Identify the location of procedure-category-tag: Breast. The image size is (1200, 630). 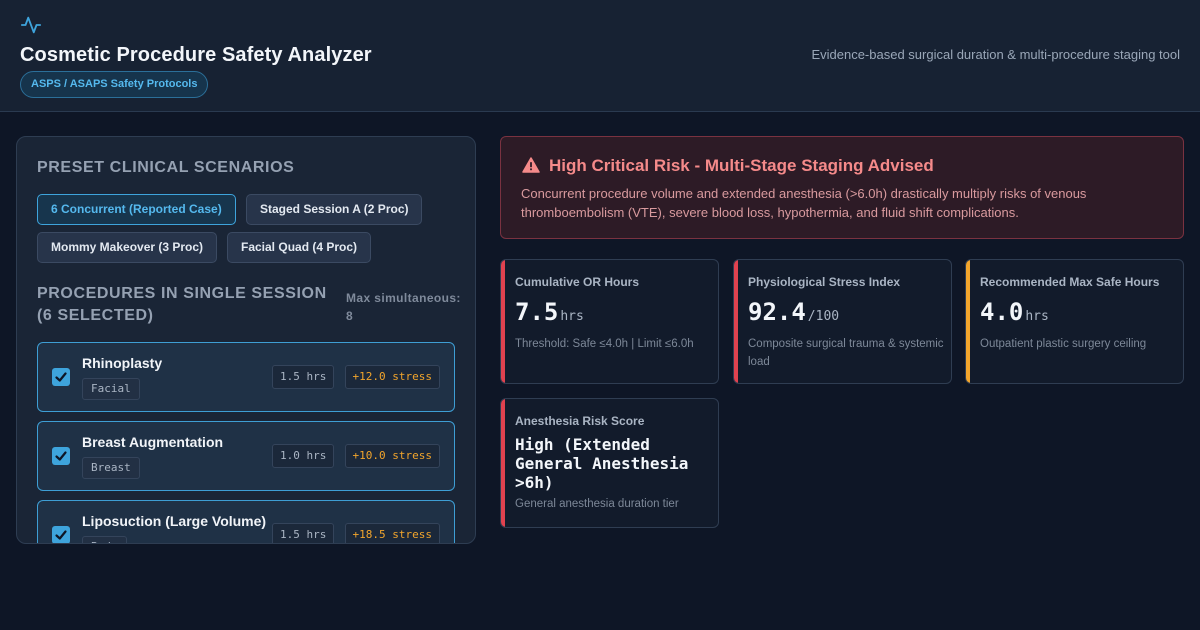
(111, 468).